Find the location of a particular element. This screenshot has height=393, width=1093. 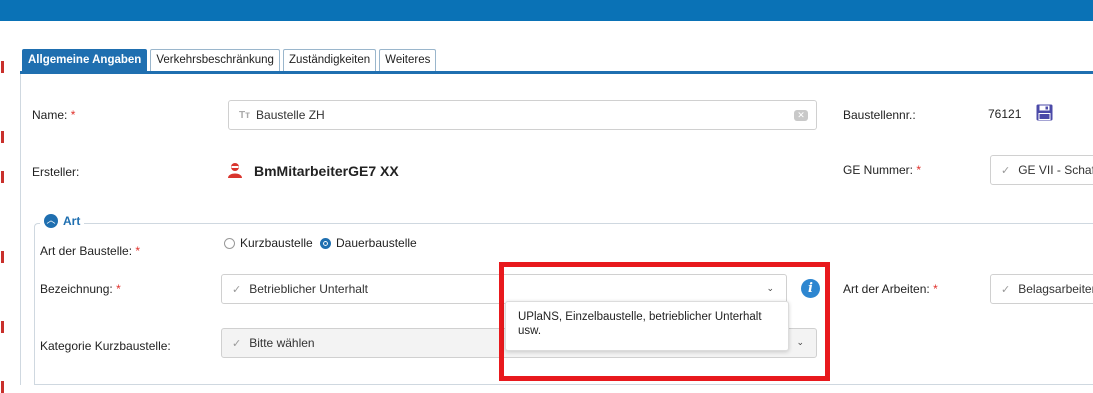

bezeichnung-value: Betrieblicher Unterhalt is located at coordinates (308, 289).